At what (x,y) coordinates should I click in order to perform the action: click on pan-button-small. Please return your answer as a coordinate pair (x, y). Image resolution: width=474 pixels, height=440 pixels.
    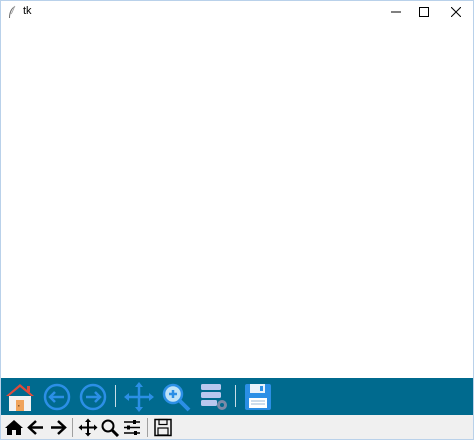
    Looking at the image, I should click on (88, 427).